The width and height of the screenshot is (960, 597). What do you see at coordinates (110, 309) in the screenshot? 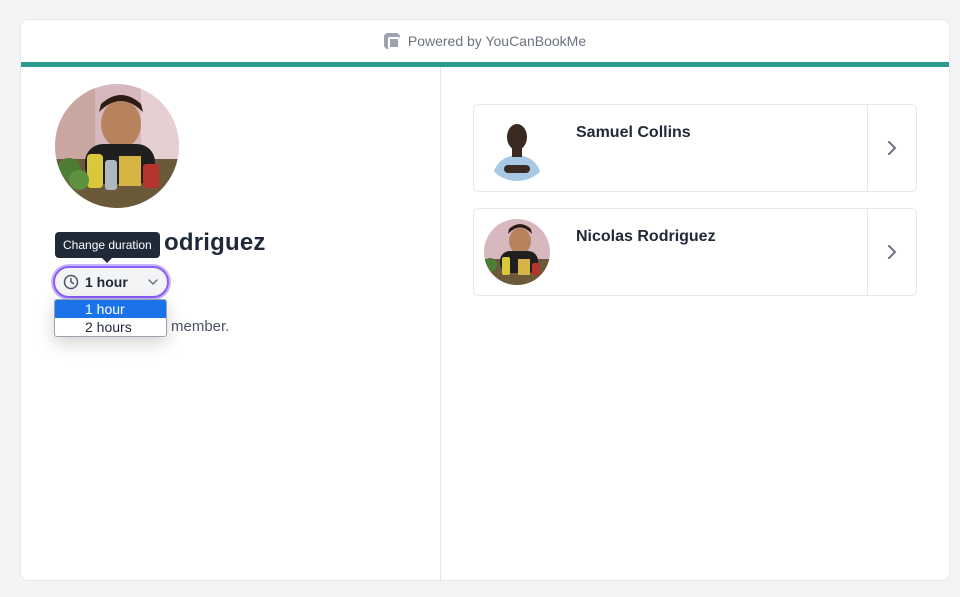
I see `duration-option-1-hour: 1 hour` at bounding box center [110, 309].